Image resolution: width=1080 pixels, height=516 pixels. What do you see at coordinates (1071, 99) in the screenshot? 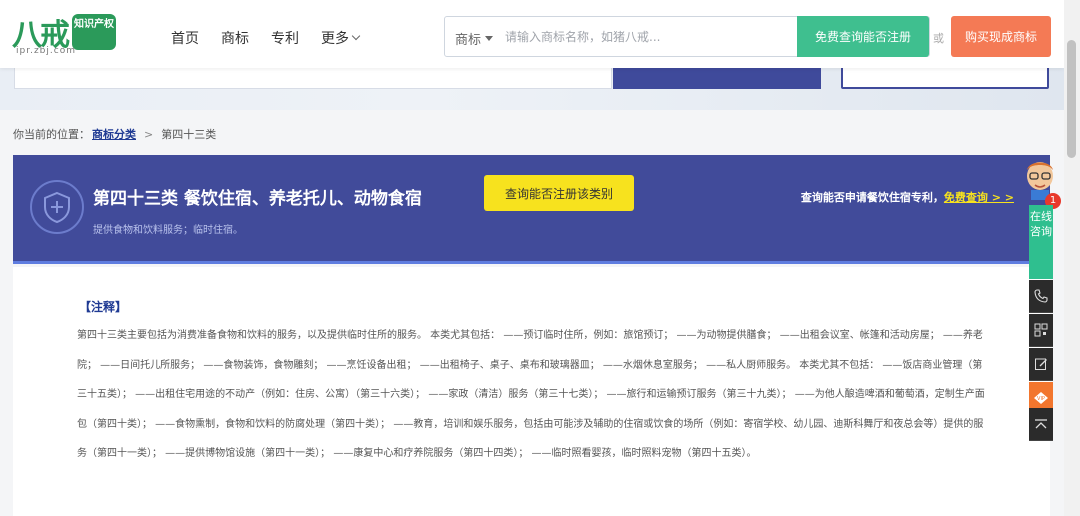
I see `scrollbar-thumb` at bounding box center [1071, 99].